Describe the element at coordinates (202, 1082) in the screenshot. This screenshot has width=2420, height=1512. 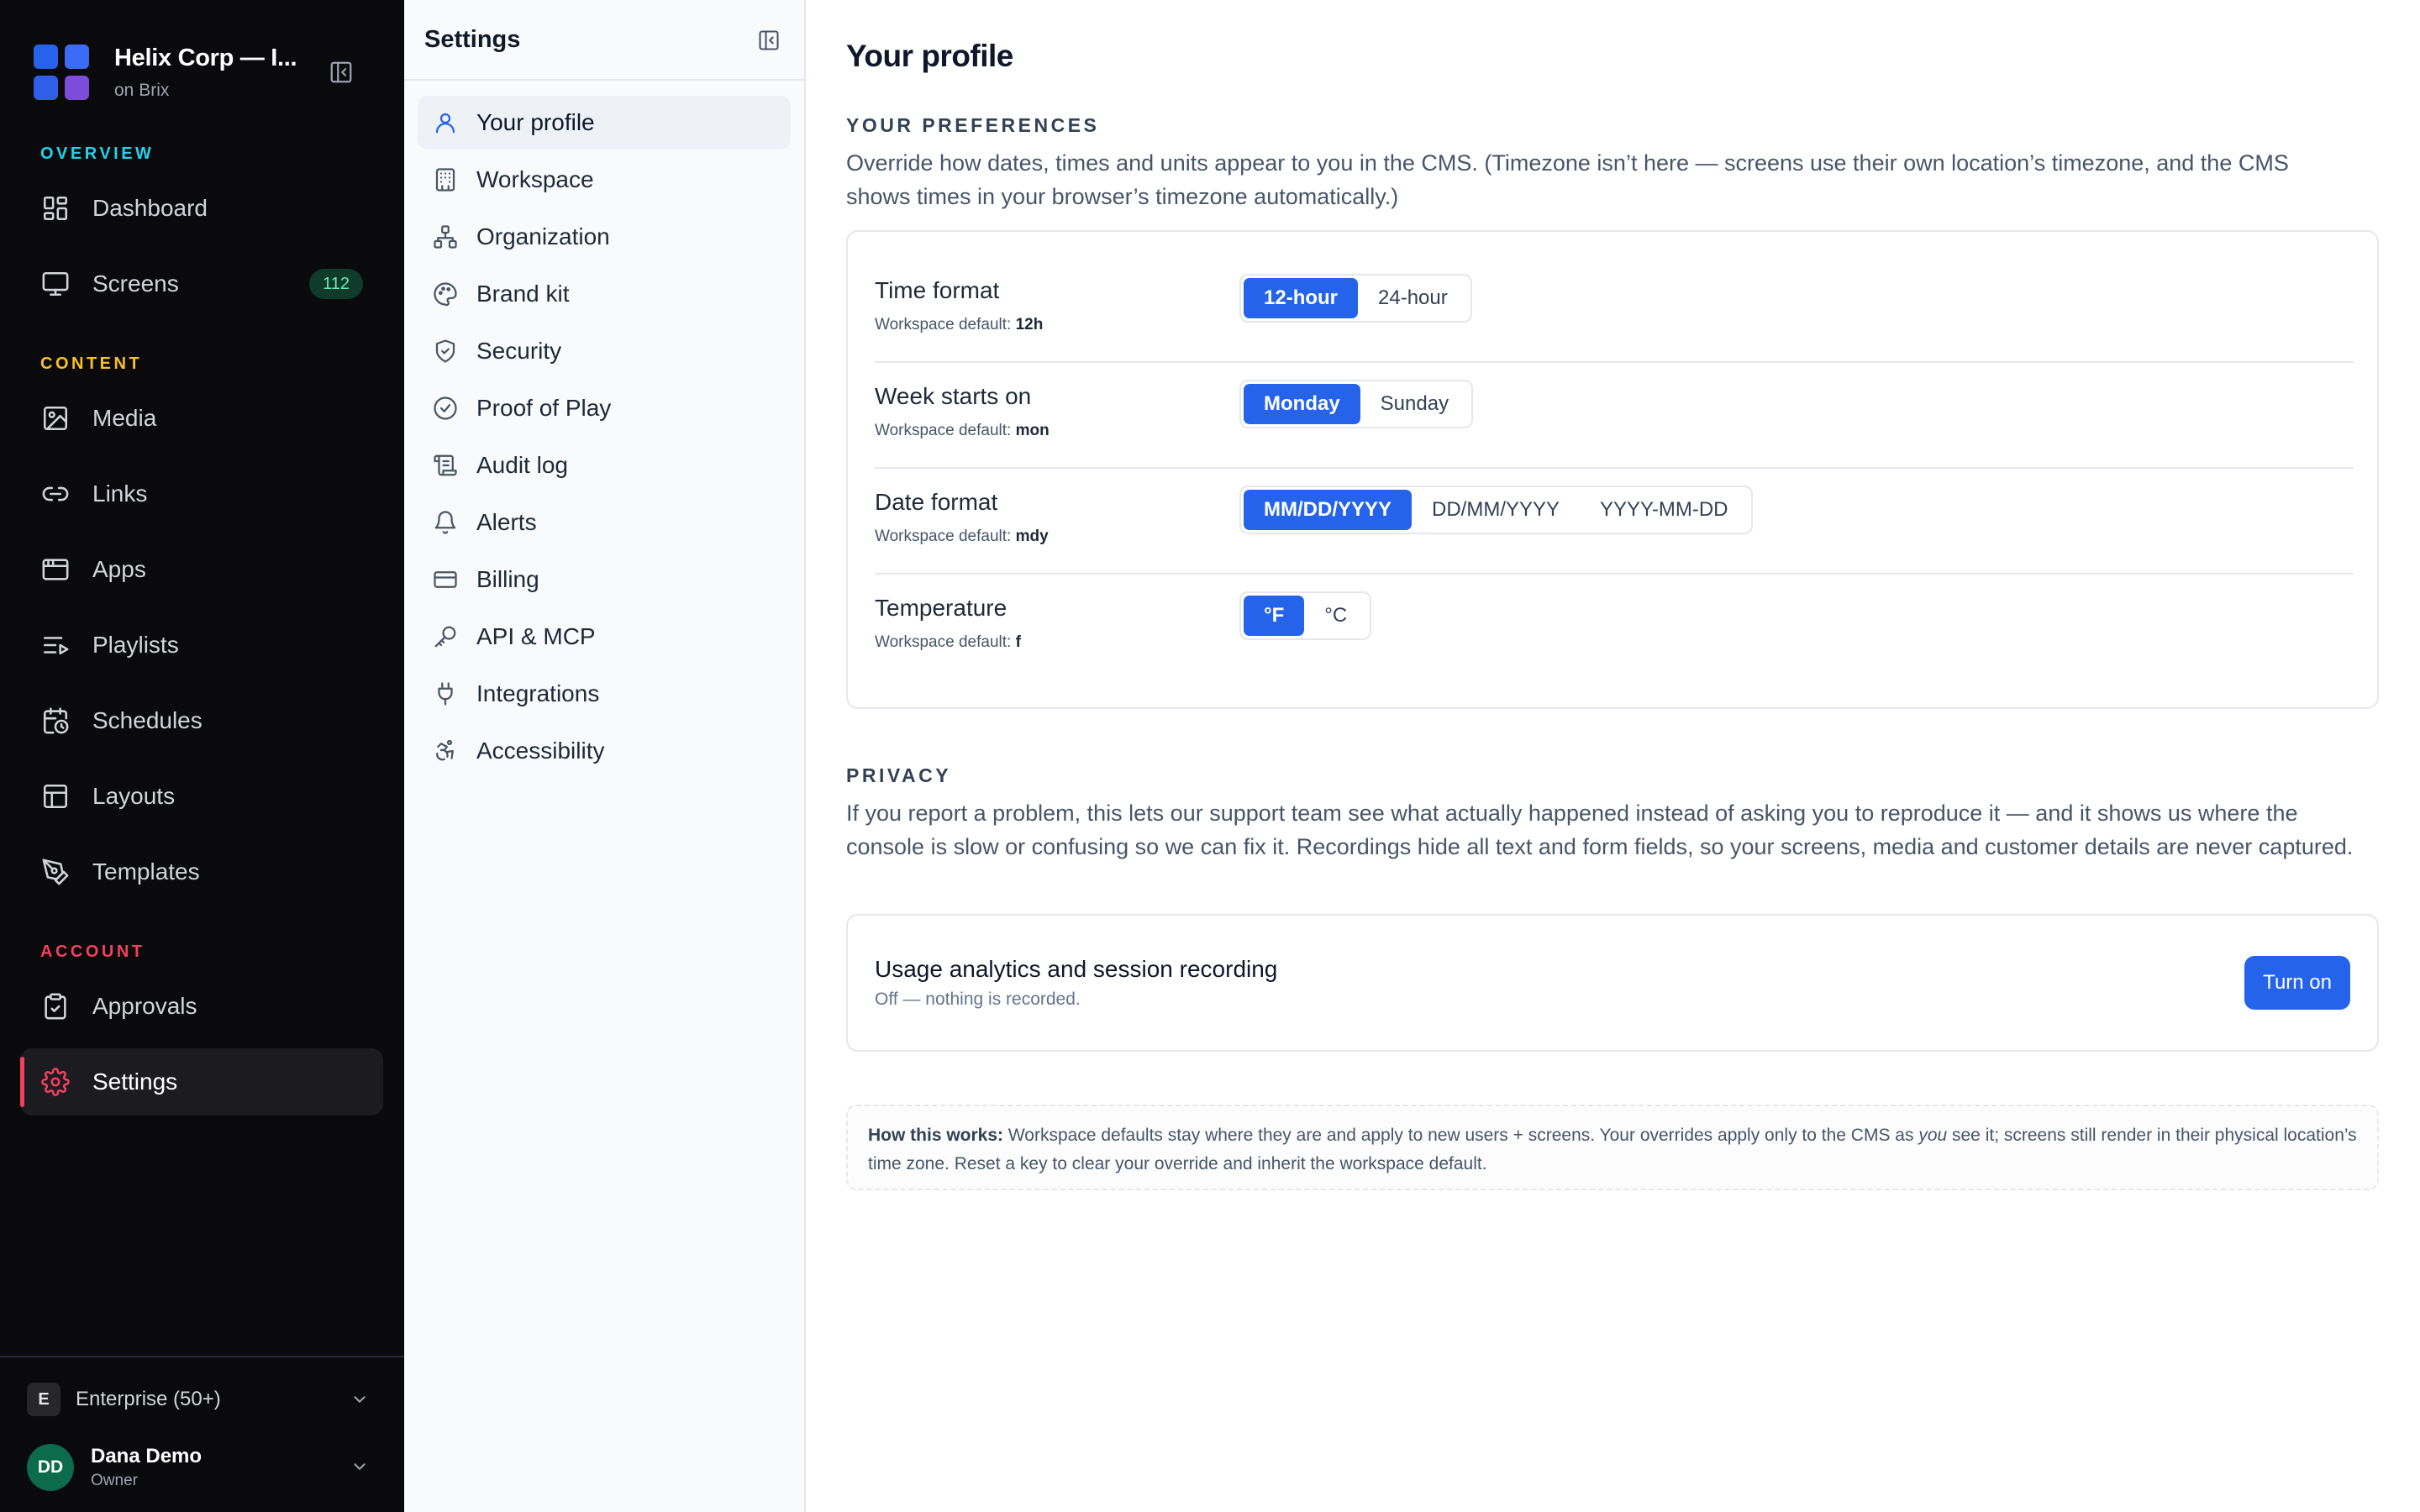
I see `sidebar-item-settings: Settings` at that location.